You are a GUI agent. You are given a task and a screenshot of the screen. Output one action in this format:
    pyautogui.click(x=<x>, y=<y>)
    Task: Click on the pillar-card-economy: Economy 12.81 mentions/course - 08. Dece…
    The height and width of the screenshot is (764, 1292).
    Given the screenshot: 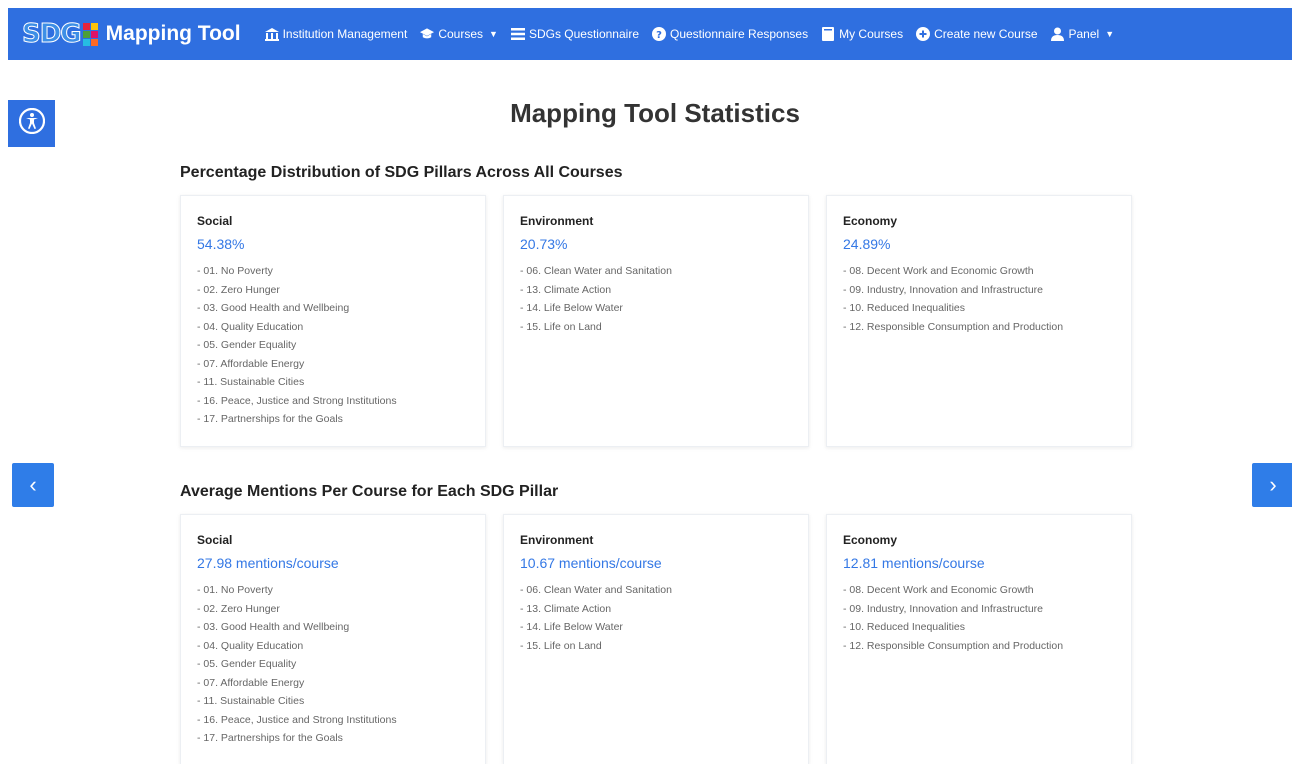 What is the action you would take?
    pyautogui.click(x=979, y=639)
    